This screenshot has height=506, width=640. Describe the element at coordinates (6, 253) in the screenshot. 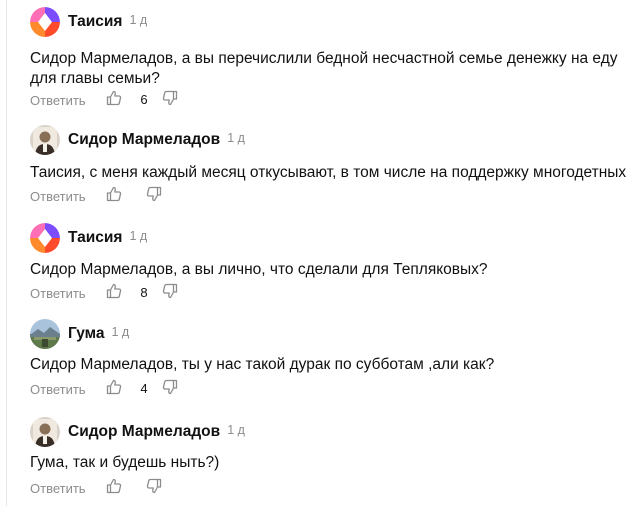

I see `thread-line` at that location.